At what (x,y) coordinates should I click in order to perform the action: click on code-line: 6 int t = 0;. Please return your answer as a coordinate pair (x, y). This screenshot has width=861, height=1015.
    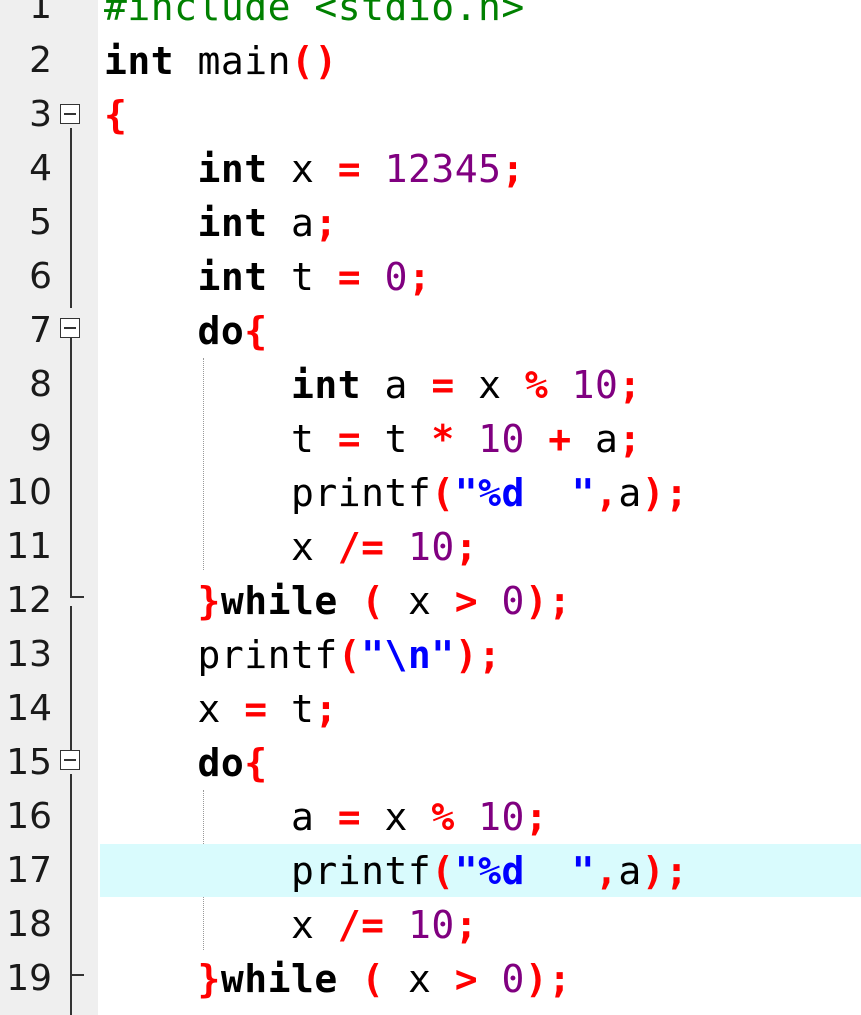
    Looking at the image, I should click on (430, 277).